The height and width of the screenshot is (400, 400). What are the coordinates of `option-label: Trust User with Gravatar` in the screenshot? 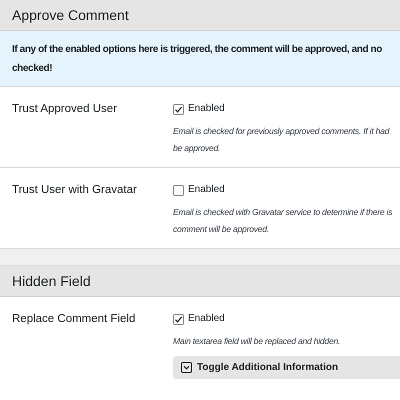 It's located at (74, 190).